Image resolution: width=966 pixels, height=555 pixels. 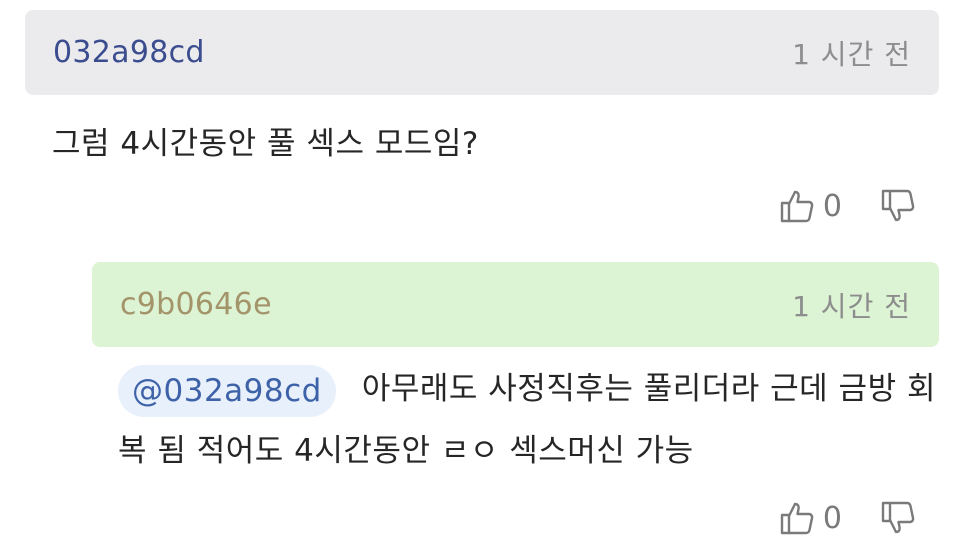 What do you see at coordinates (227, 390) in the screenshot?
I see `mention-tag: @032a98cd` at bounding box center [227, 390].